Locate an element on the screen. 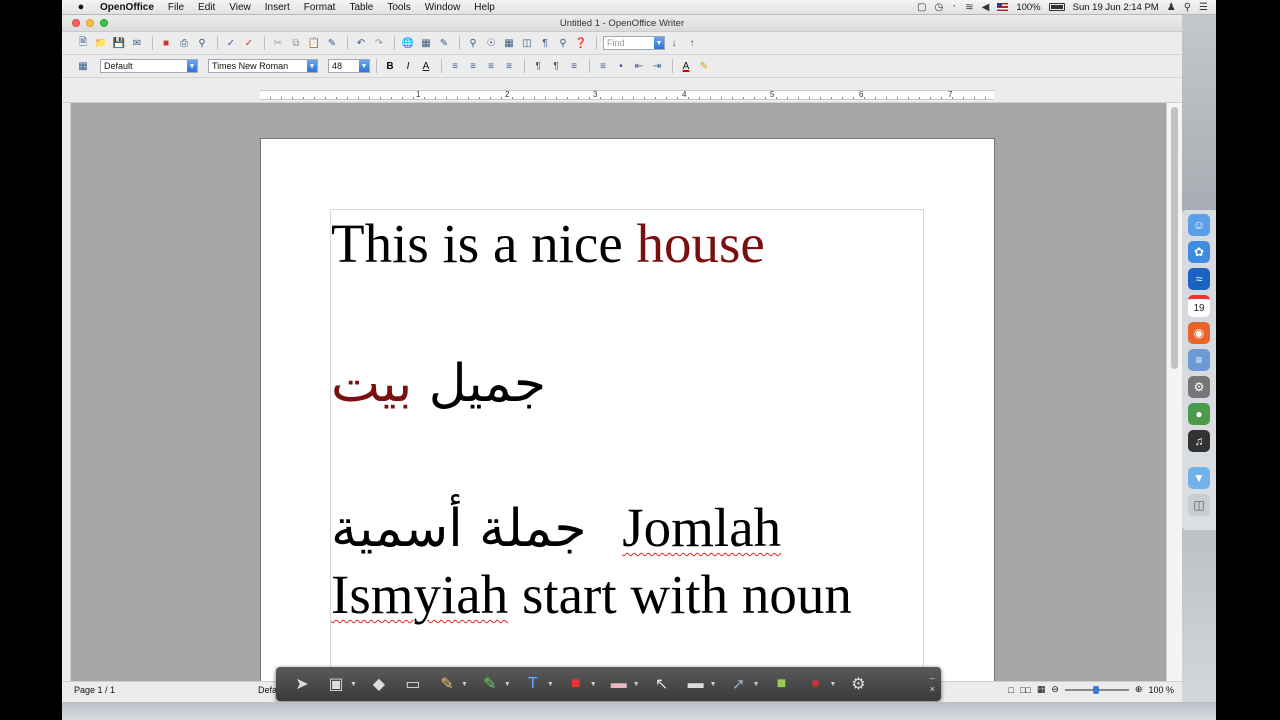  table-icon: ▦ is located at coordinates (426, 43).